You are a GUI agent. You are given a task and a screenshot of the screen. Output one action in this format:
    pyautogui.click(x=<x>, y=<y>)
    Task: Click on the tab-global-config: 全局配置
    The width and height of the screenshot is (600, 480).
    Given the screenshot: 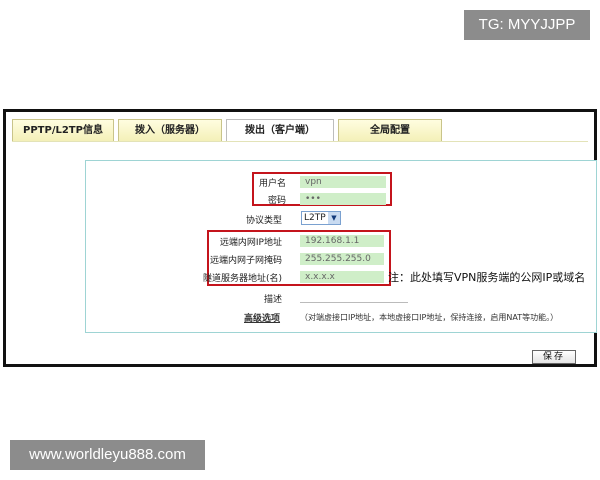 What is the action you would take?
    pyautogui.click(x=390, y=130)
    